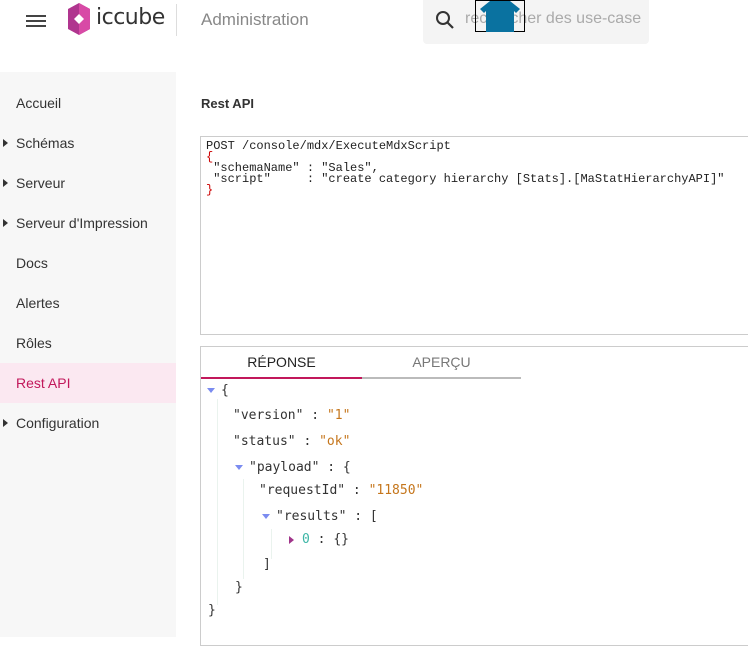 Image resolution: width=748 pixels, height=646 pixels. Describe the element at coordinates (58, 423) in the screenshot. I see `sidebar-item-label: Configuration` at that location.